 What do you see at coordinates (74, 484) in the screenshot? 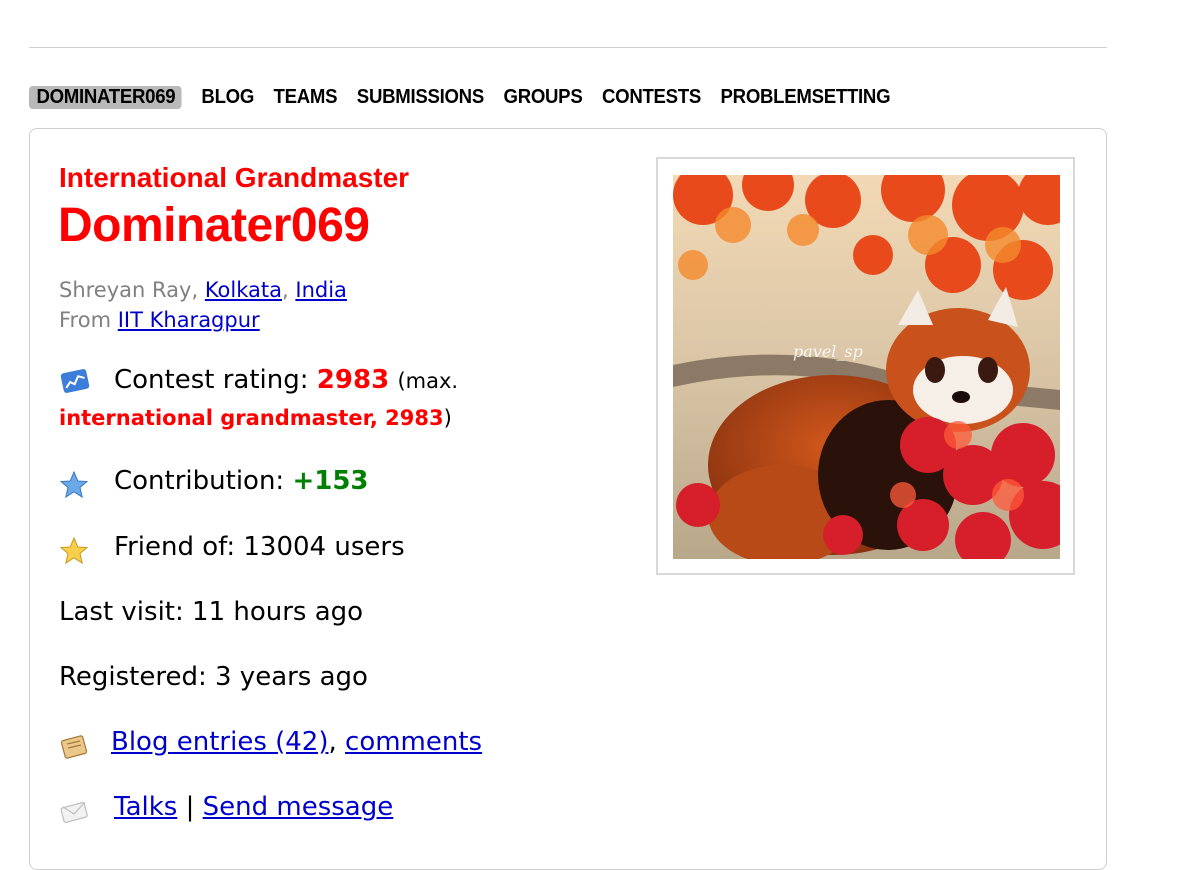
I see `star-blue-icon` at bounding box center [74, 484].